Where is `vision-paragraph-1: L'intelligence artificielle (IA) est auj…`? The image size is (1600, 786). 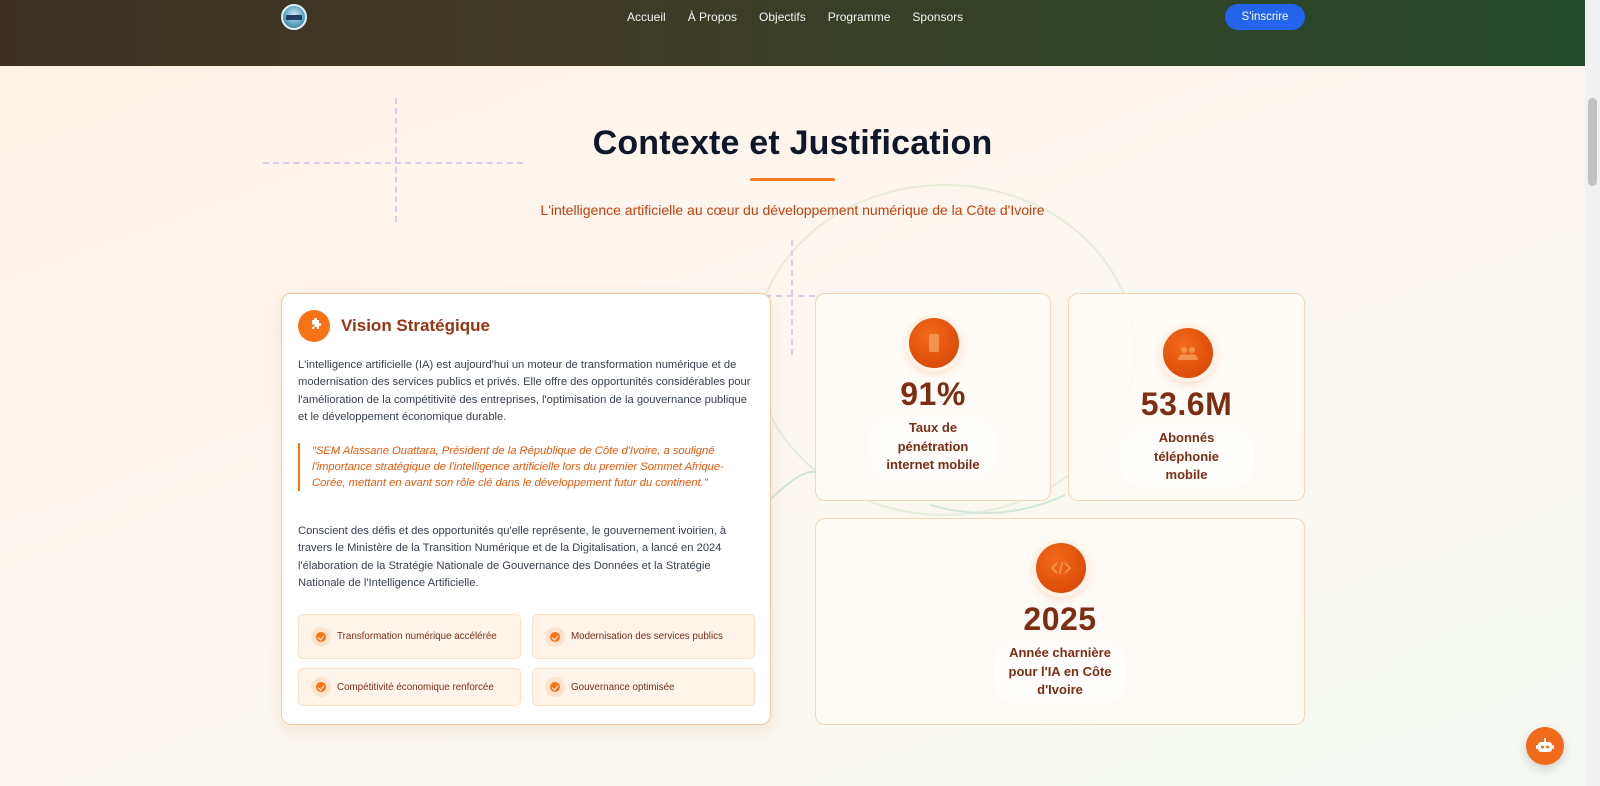
vision-paragraph-1: L'intelligence artificielle (IA) est auj… is located at coordinates (524, 391).